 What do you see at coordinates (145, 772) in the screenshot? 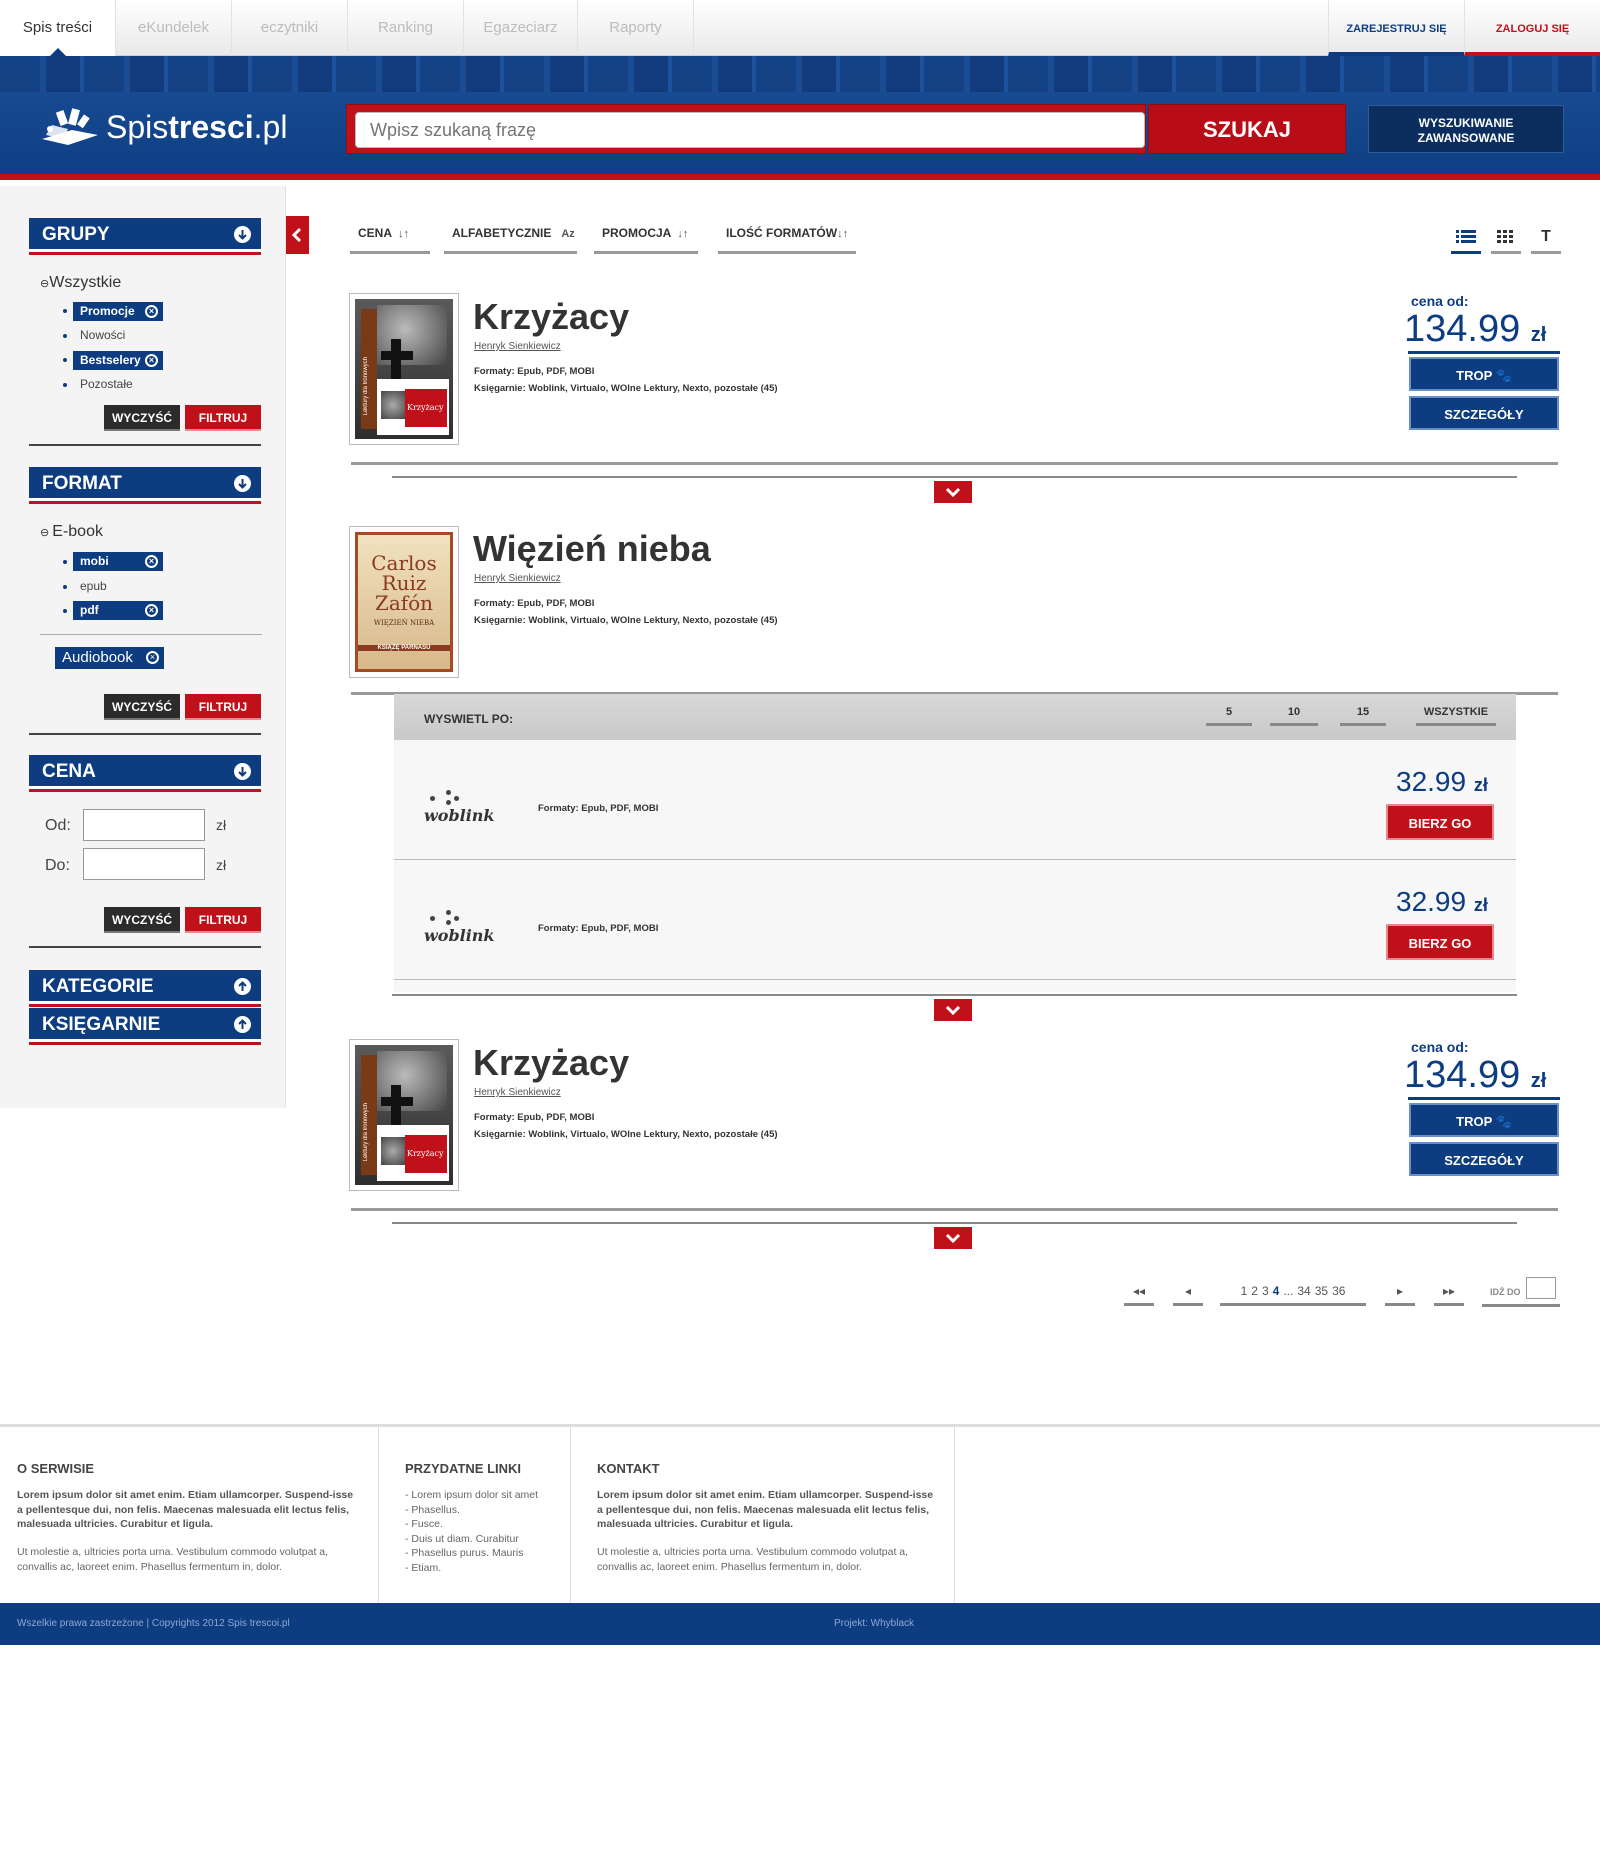
I see `price-header: CENA` at bounding box center [145, 772].